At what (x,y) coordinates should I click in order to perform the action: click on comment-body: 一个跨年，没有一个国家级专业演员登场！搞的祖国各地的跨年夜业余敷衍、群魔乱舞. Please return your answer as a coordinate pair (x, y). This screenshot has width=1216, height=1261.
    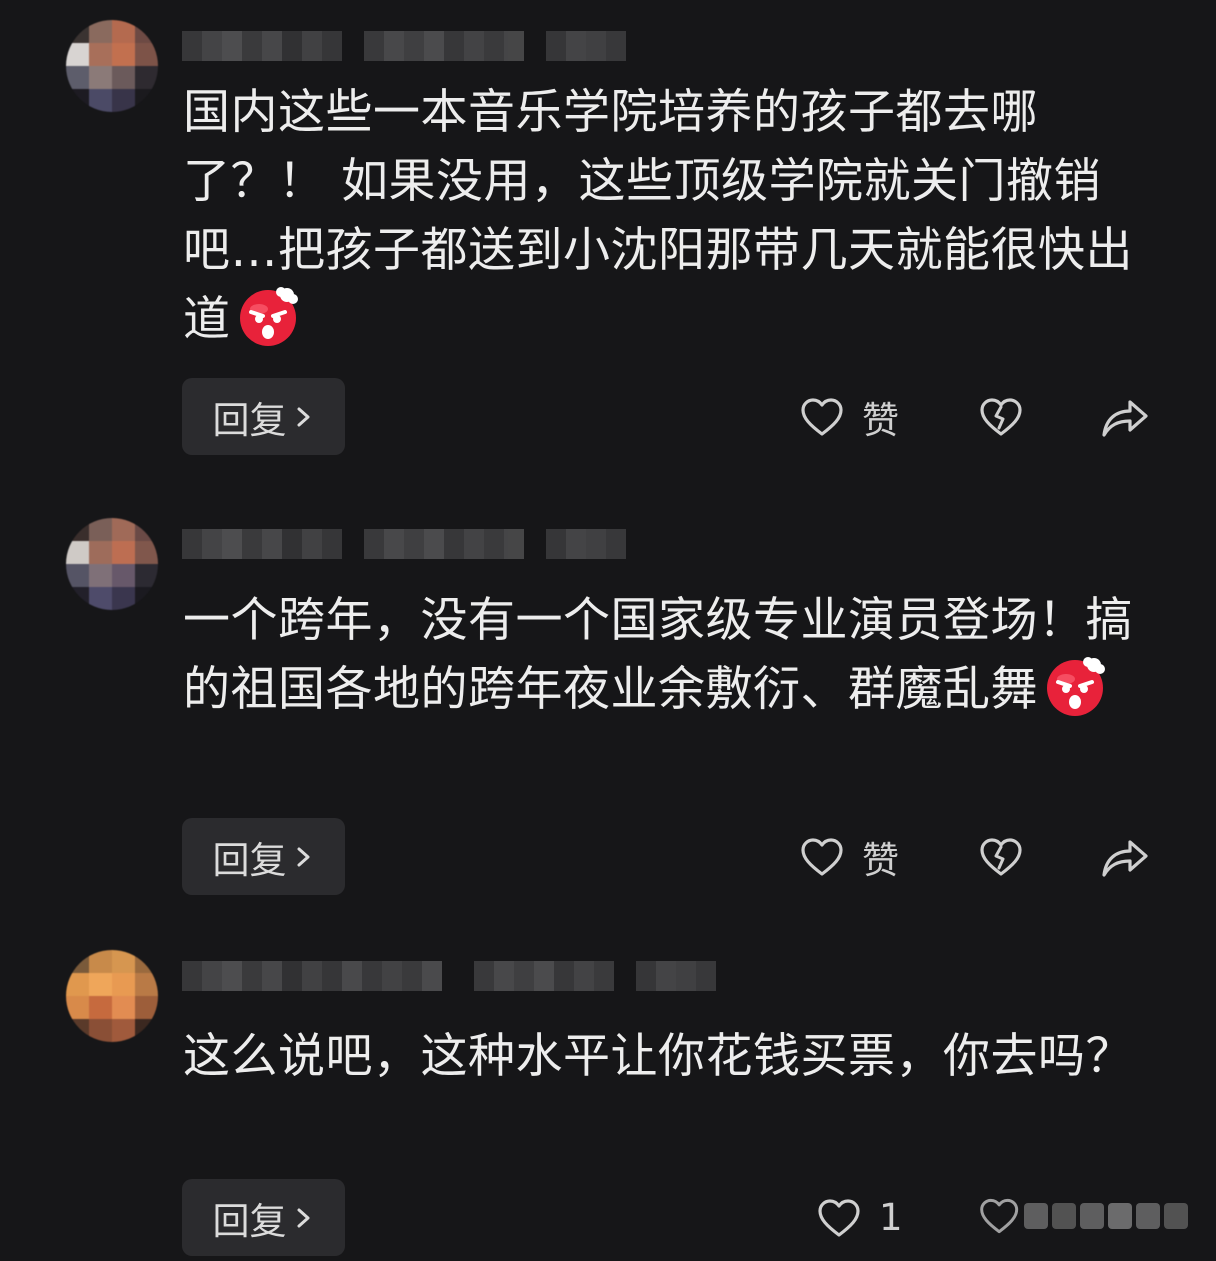
    Looking at the image, I should click on (658, 655).